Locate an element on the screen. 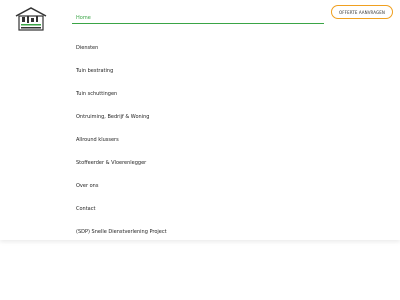 The width and height of the screenshot is (400, 300). menu-item-tuin-schuttingen: Tuin schuttingen is located at coordinates (198, 93).